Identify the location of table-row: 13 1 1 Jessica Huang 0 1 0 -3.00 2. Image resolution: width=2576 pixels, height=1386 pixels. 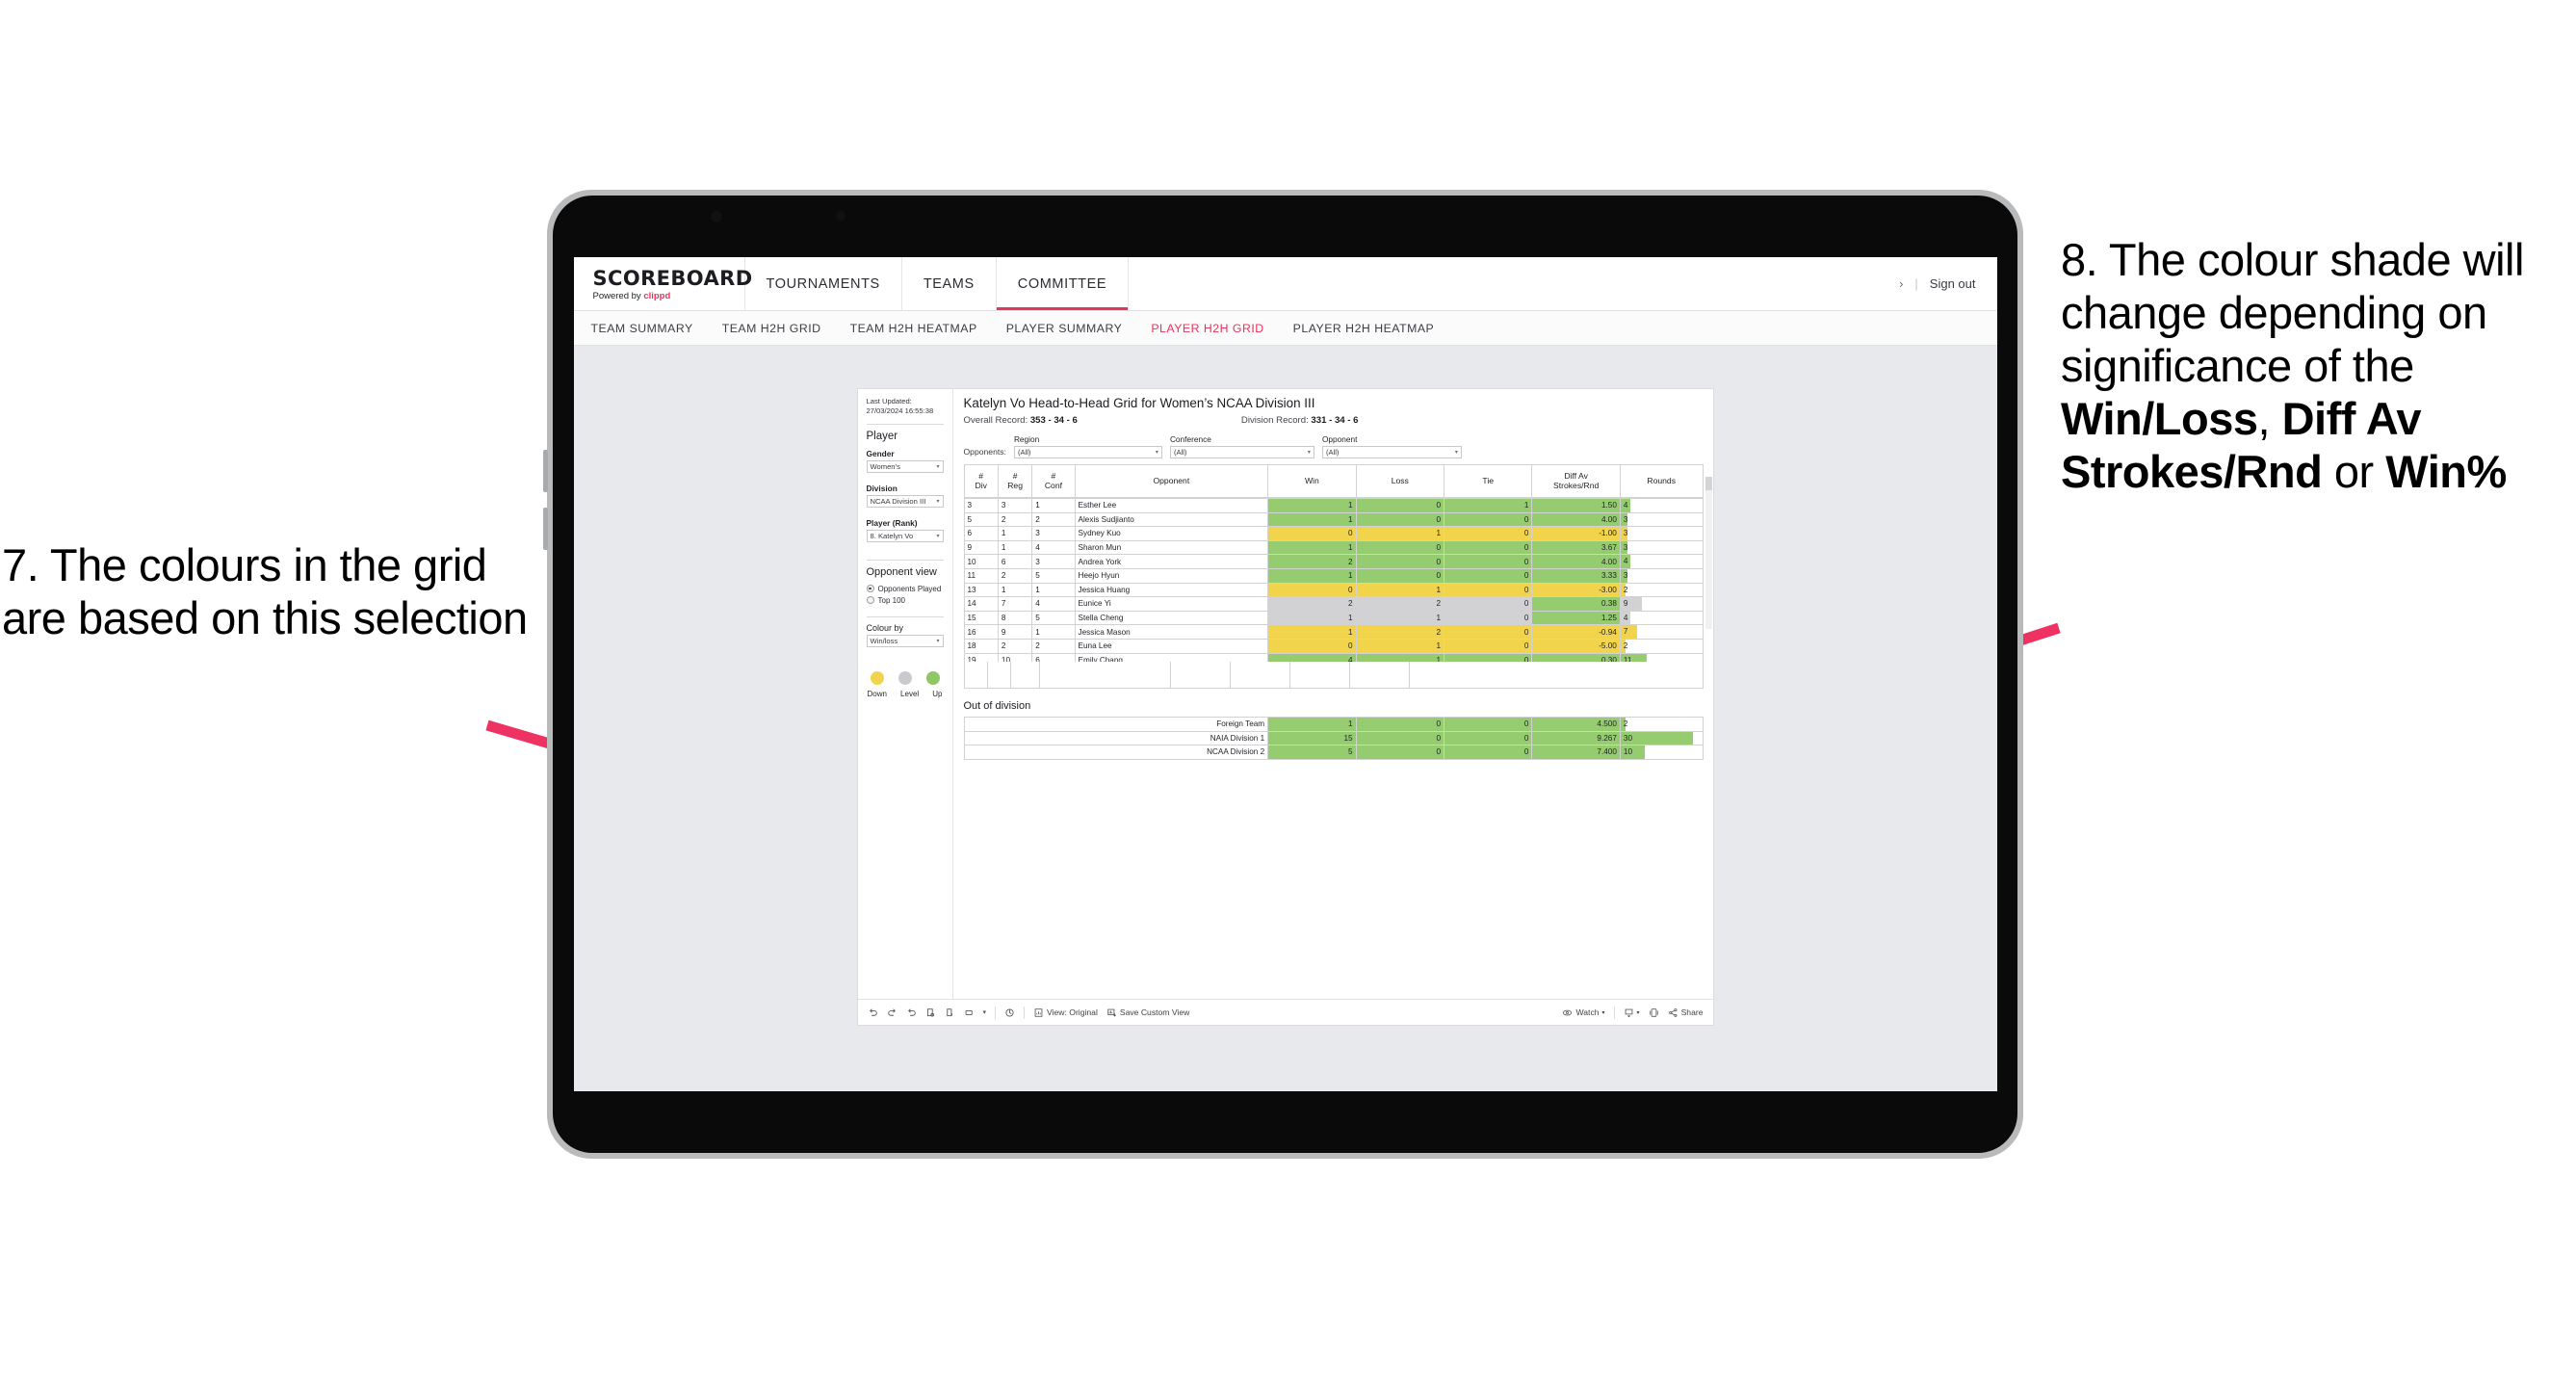
(1333, 590).